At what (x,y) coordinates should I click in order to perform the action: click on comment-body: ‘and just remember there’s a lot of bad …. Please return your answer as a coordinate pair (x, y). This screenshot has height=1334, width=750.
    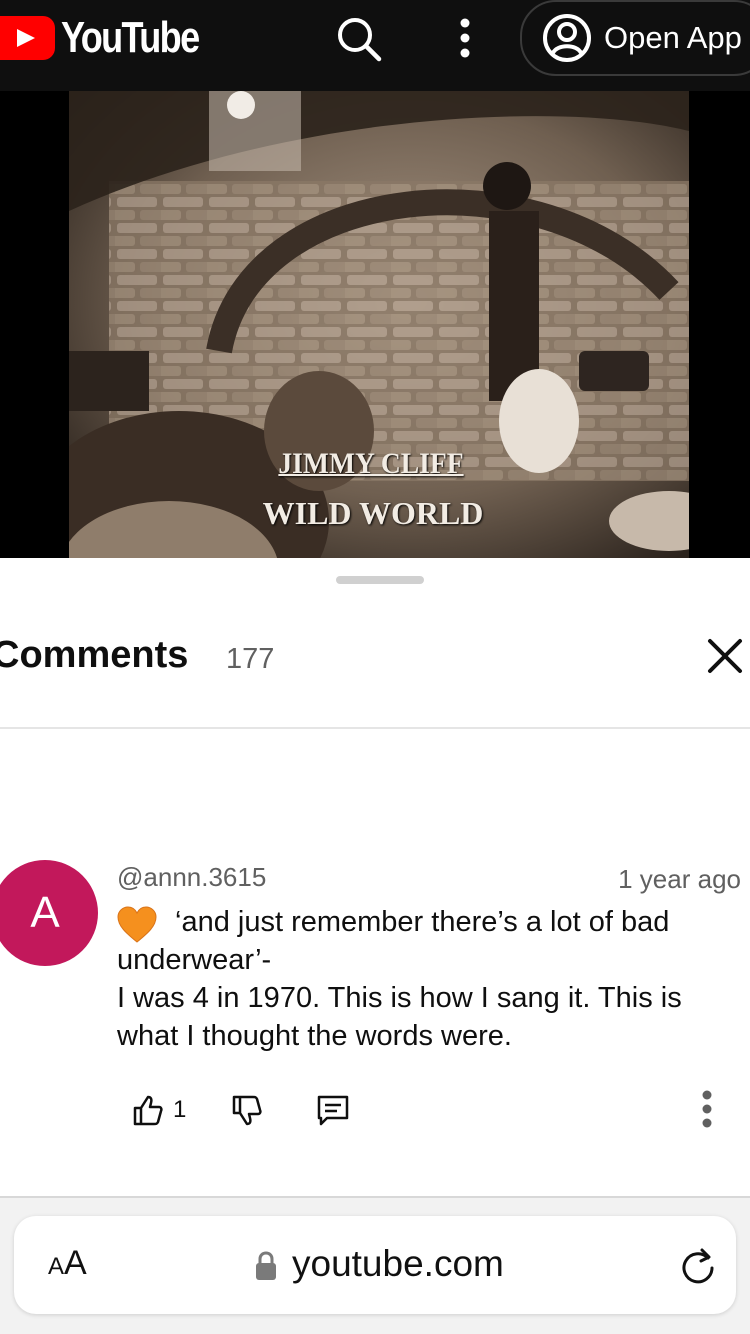
    Looking at the image, I should click on (427, 979).